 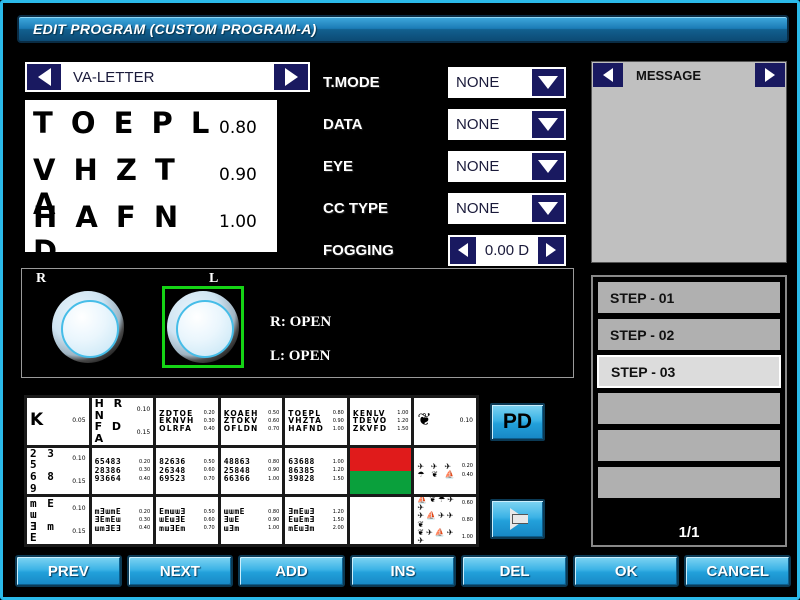 I want to click on left-lens-label: L, so click(x=214, y=278).